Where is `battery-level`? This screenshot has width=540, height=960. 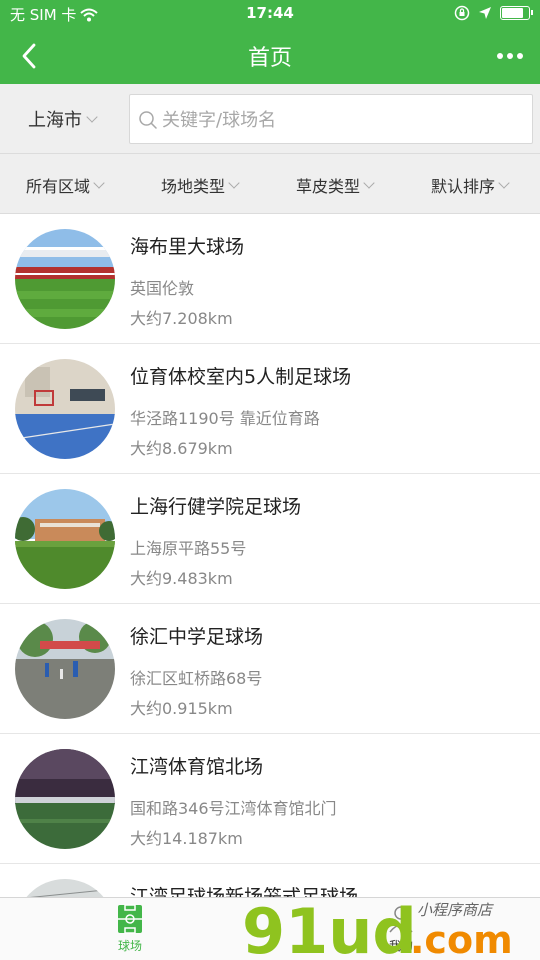 battery-level is located at coordinates (512, 13).